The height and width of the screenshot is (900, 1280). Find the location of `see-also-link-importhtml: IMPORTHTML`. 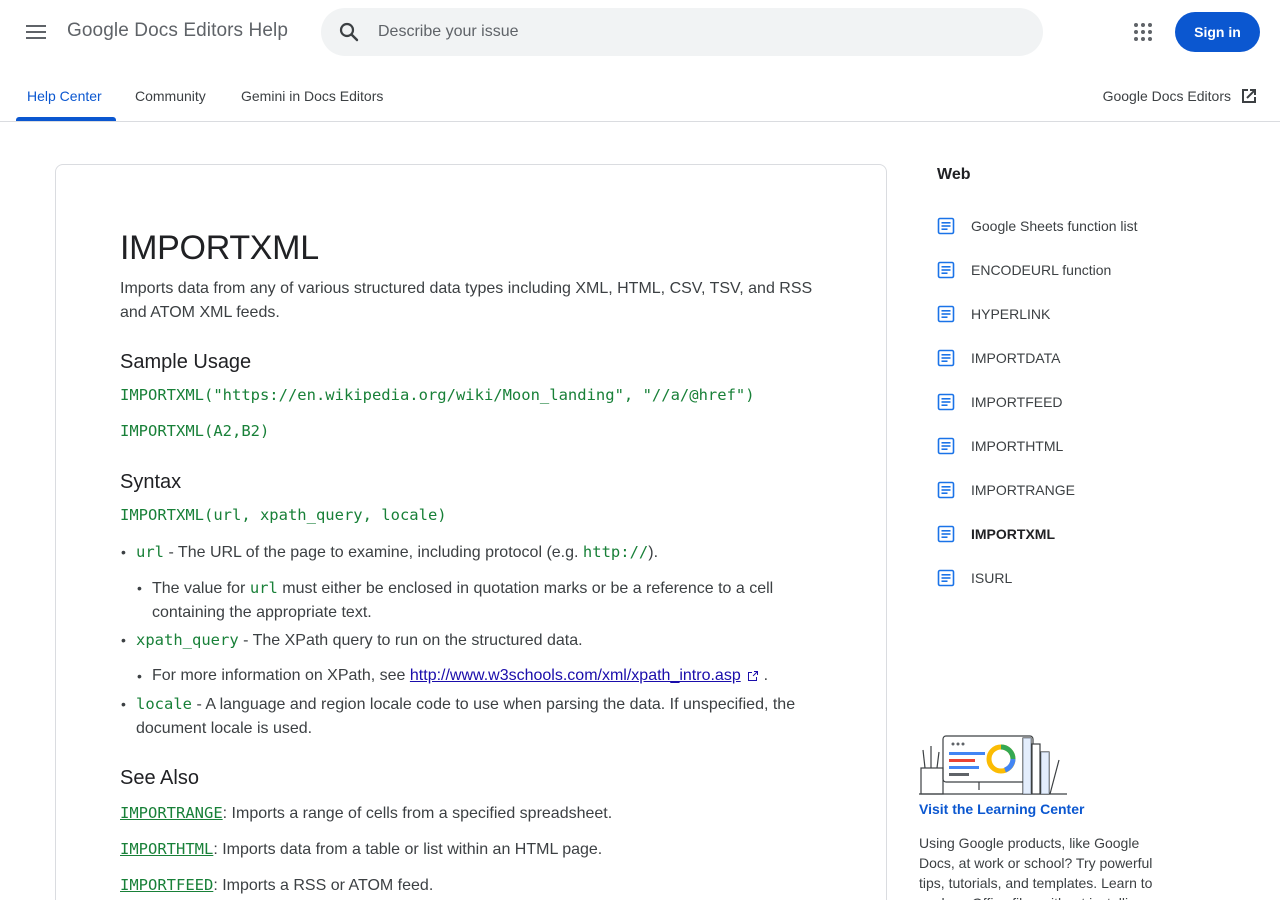

see-also-link-importhtml: IMPORTHTML is located at coordinates (166, 849).